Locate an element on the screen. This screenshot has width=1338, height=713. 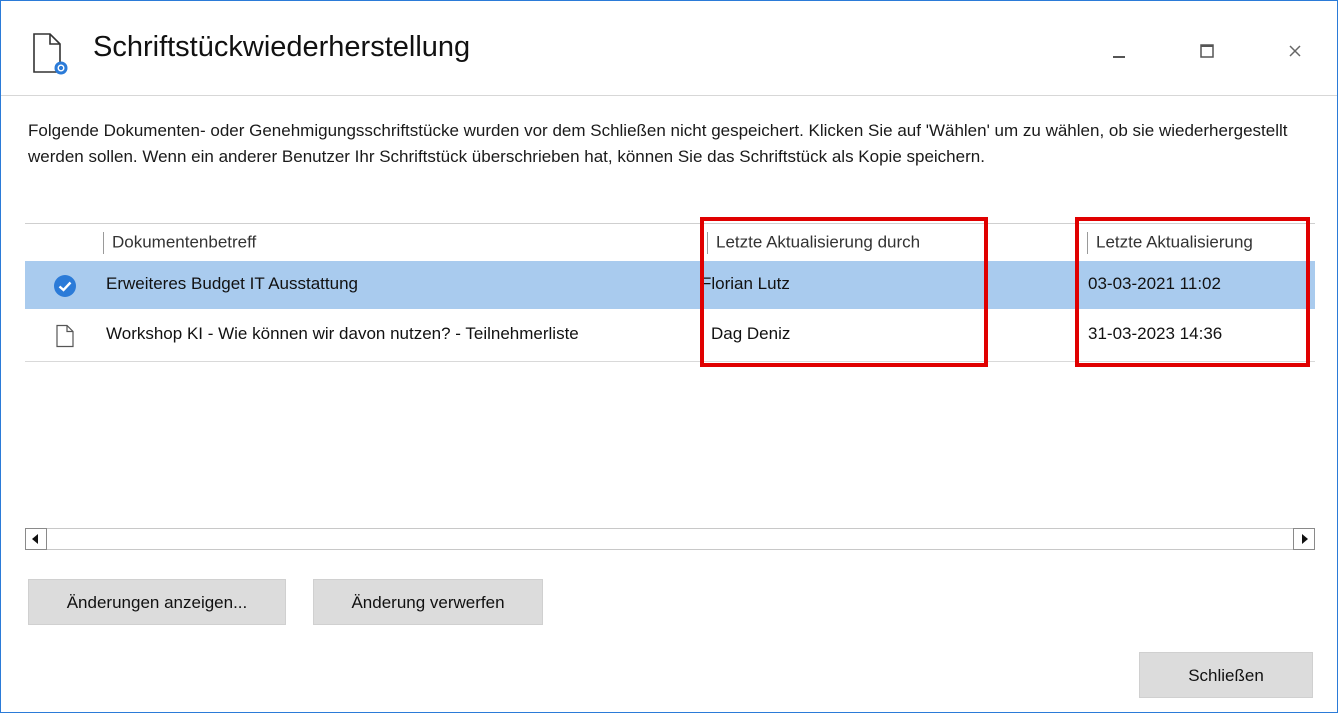
column-separator is located at coordinates (103, 243).